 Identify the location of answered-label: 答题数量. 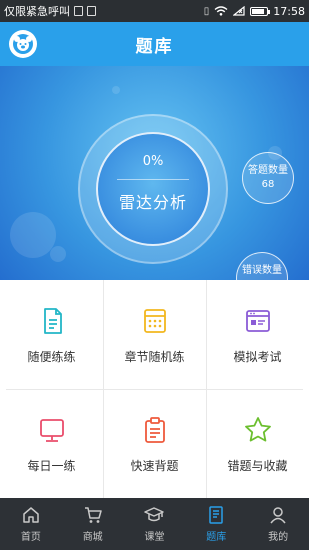
(268, 170).